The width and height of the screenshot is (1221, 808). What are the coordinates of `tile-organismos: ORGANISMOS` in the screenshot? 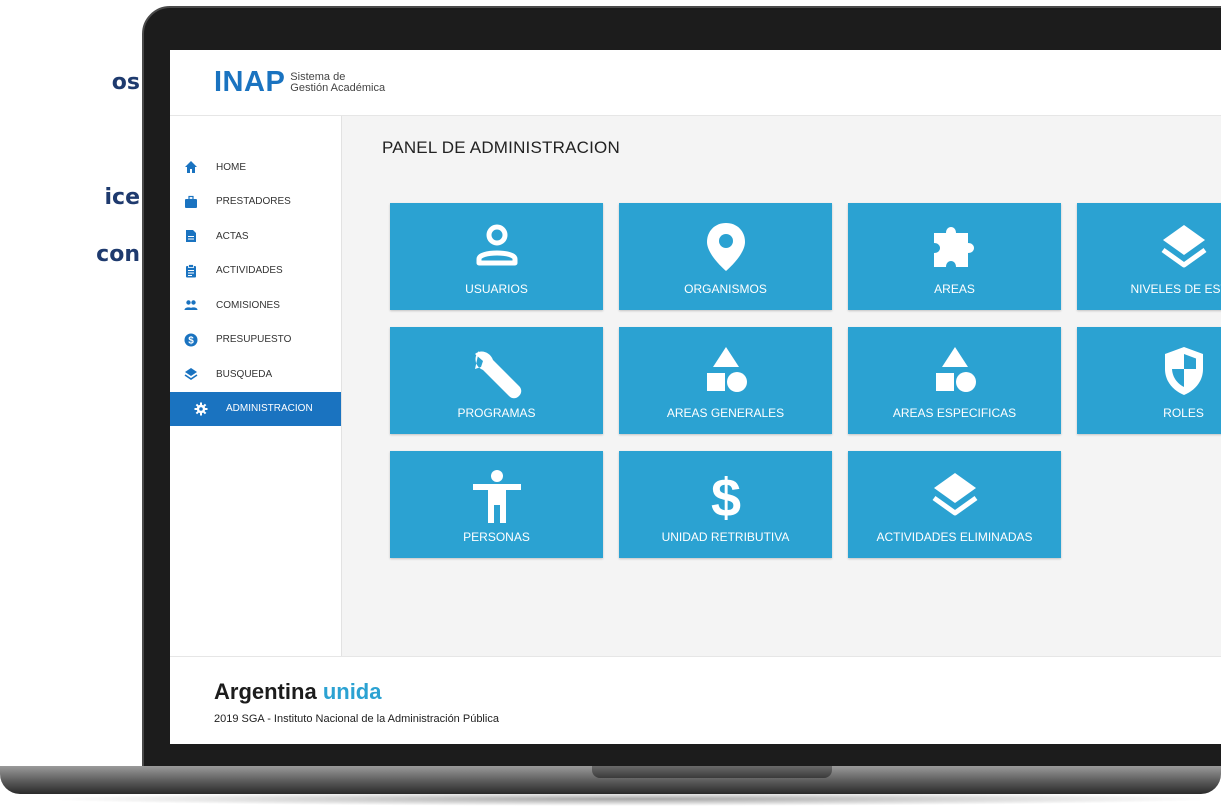 It's located at (725, 256).